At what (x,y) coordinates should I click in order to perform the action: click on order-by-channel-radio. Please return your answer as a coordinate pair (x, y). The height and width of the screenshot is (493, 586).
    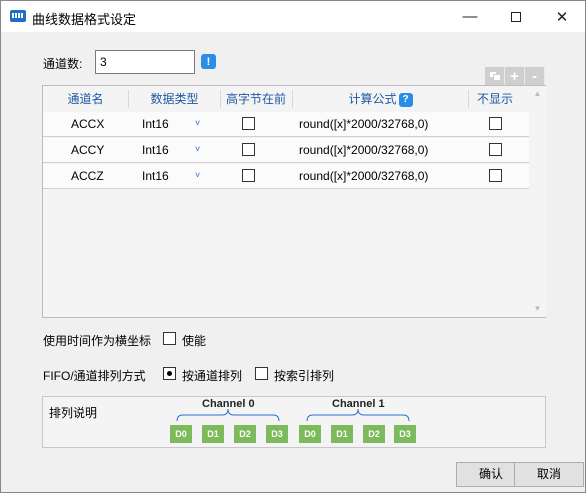
    Looking at the image, I should click on (169, 373).